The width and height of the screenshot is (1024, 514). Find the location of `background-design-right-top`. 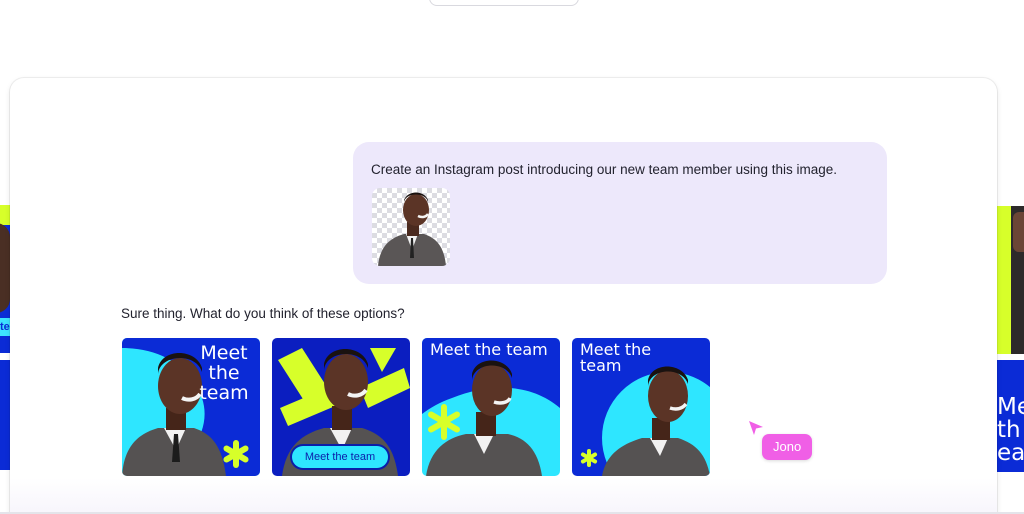

background-design-right-top is located at coordinates (1010, 280).